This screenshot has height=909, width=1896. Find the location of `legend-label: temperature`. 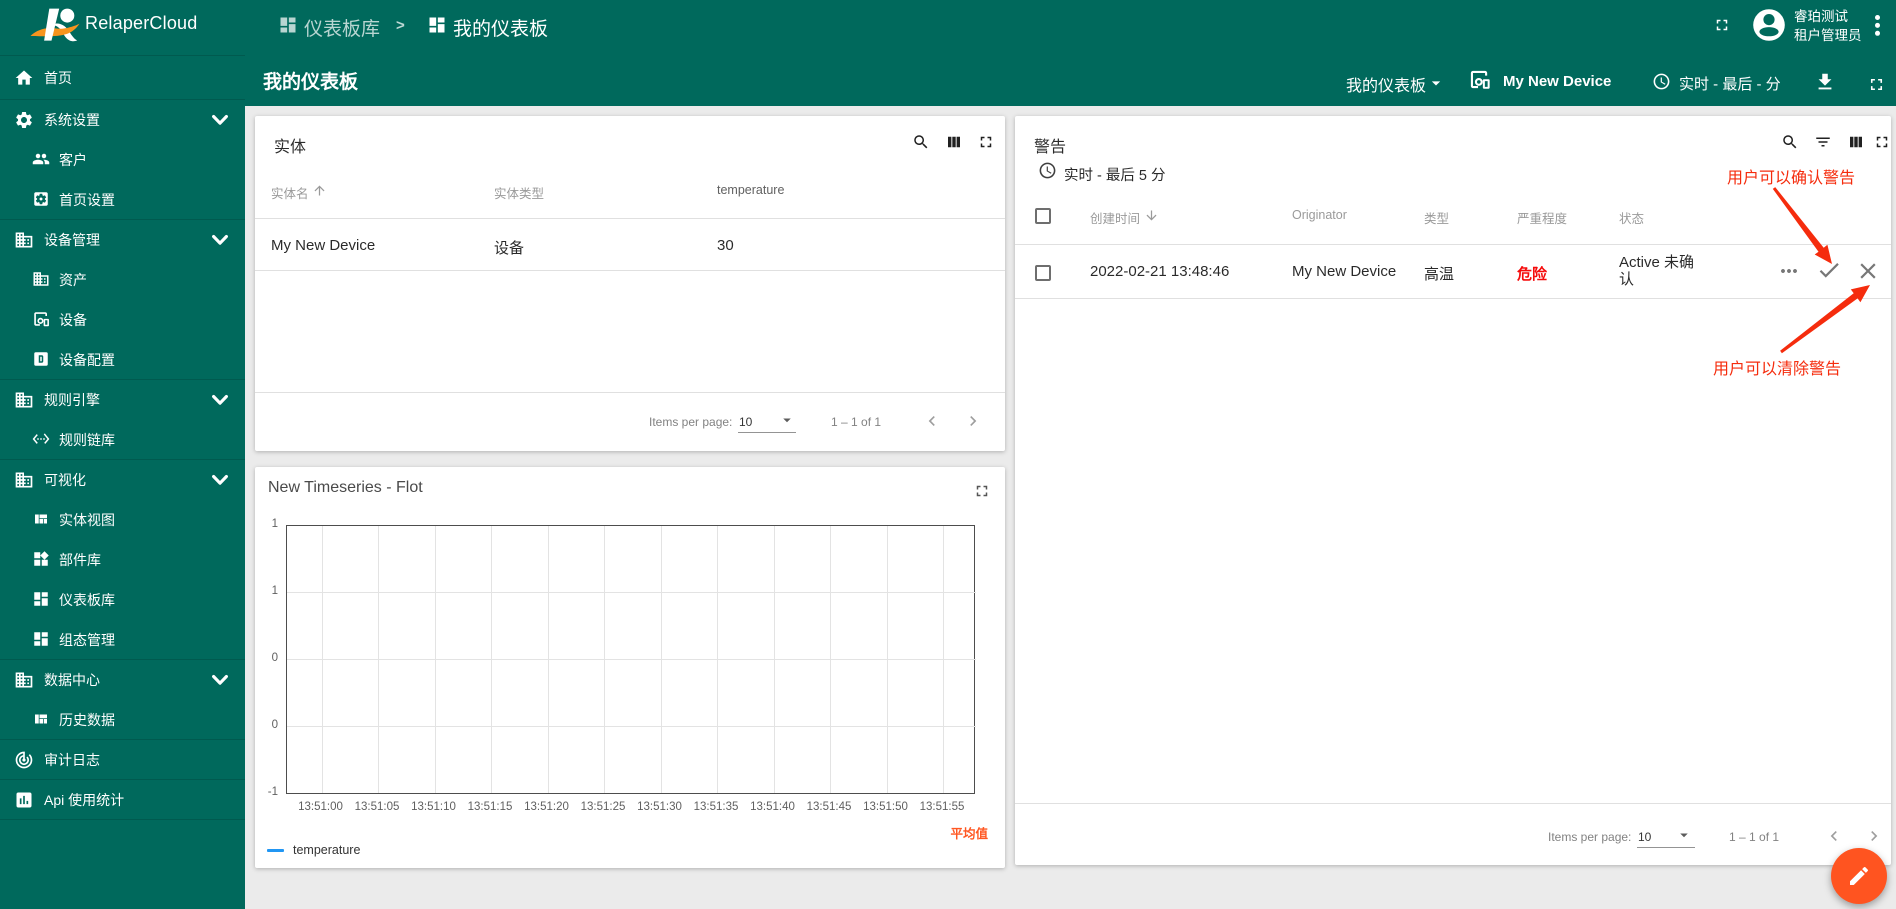

legend-label: temperature is located at coordinates (326, 850).